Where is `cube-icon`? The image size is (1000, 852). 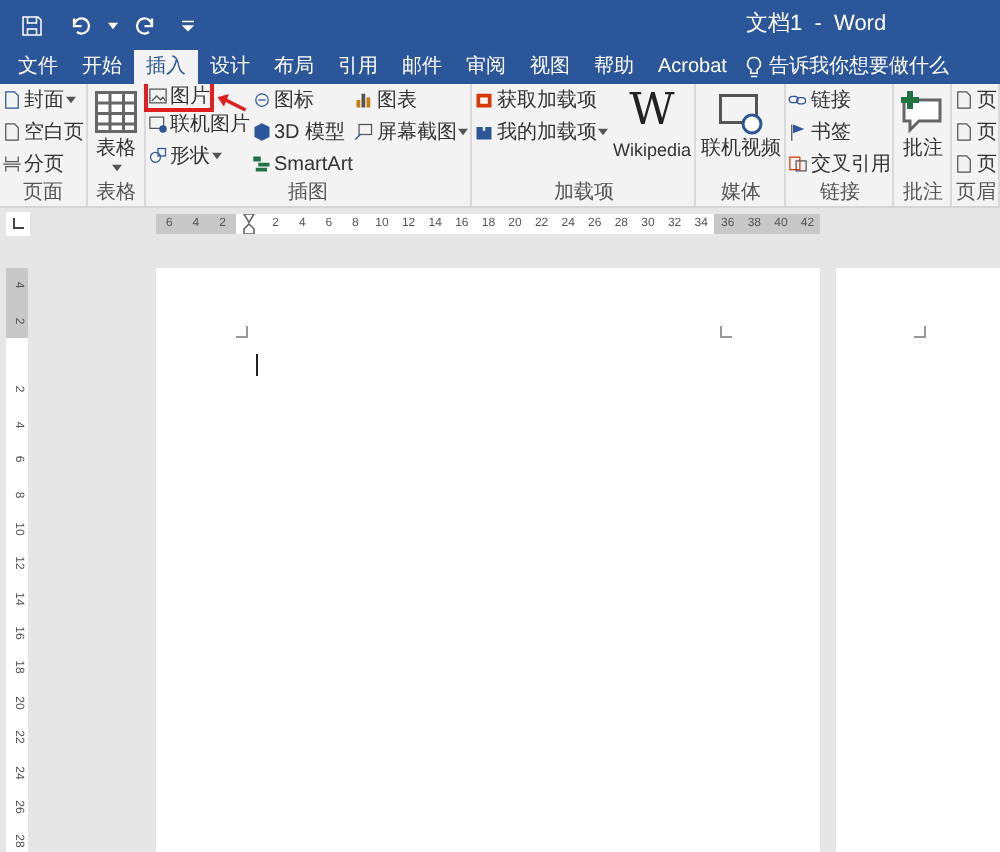 cube-icon is located at coordinates (262, 132).